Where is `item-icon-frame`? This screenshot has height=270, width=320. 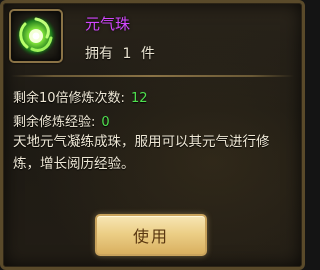 item-icon-frame is located at coordinates (36, 36).